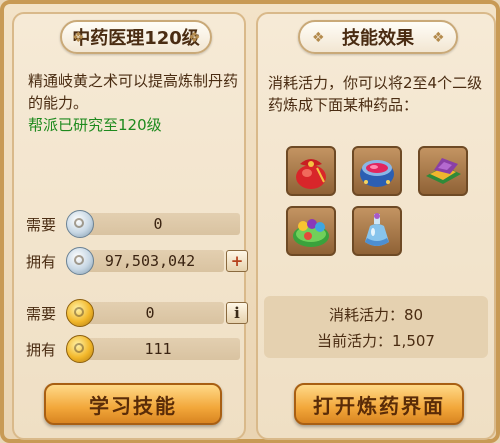 The height and width of the screenshot is (443, 500). What do you see at coordinates (311, 174) in the screenshot?
I see `pouch-icon` at bounding box center [311, 174].